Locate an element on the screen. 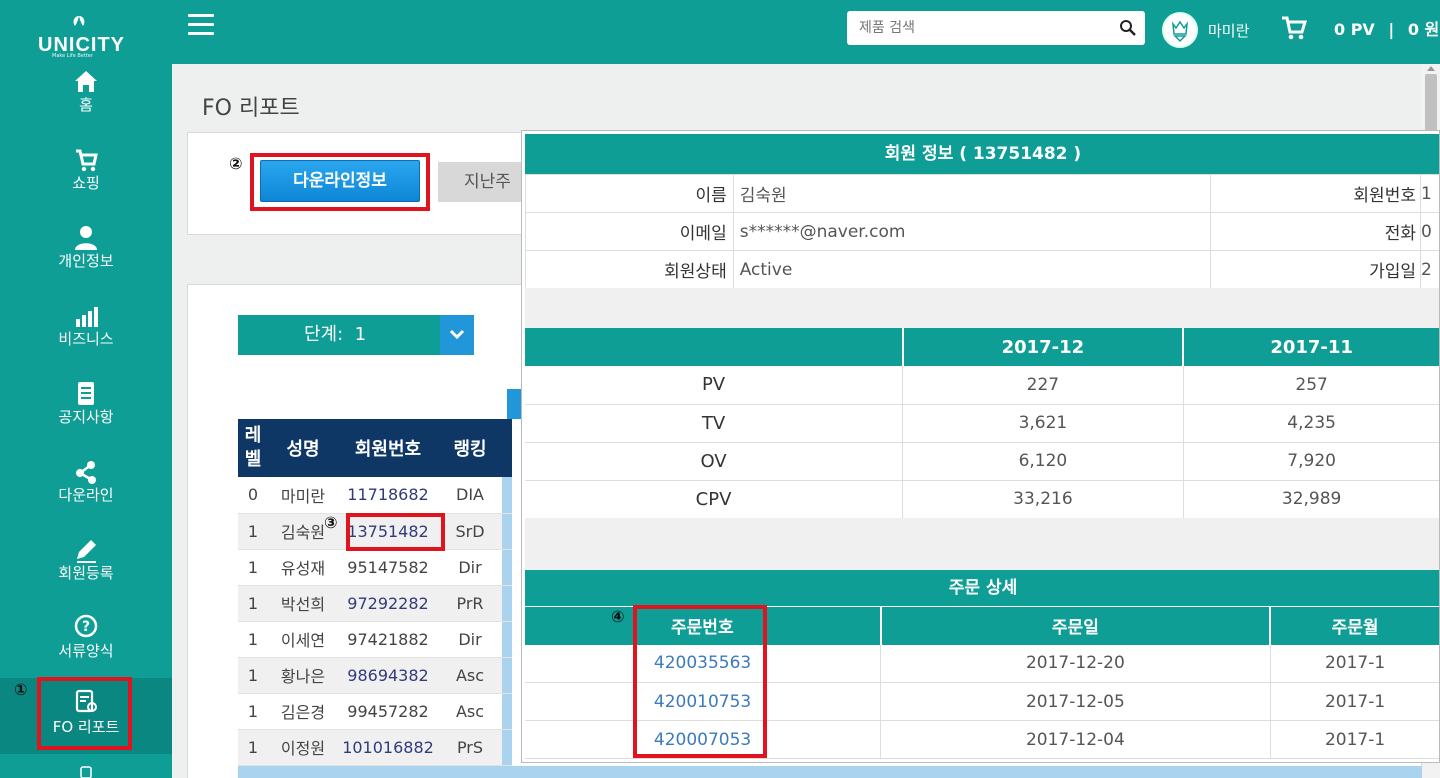 The height and width of the screenshot is (778, 1440). stats-row: PV 227 257 is located at coordinates (982, 385).